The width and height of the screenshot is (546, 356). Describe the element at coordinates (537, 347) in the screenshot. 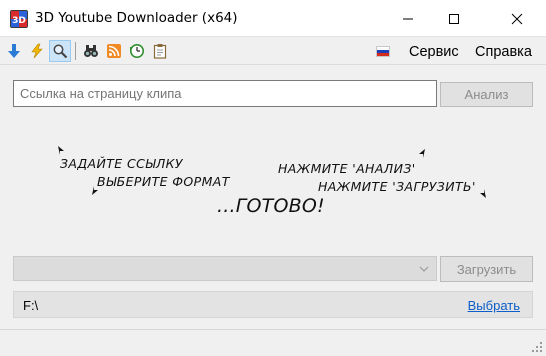

I see `resize-grip-icon` at that location.